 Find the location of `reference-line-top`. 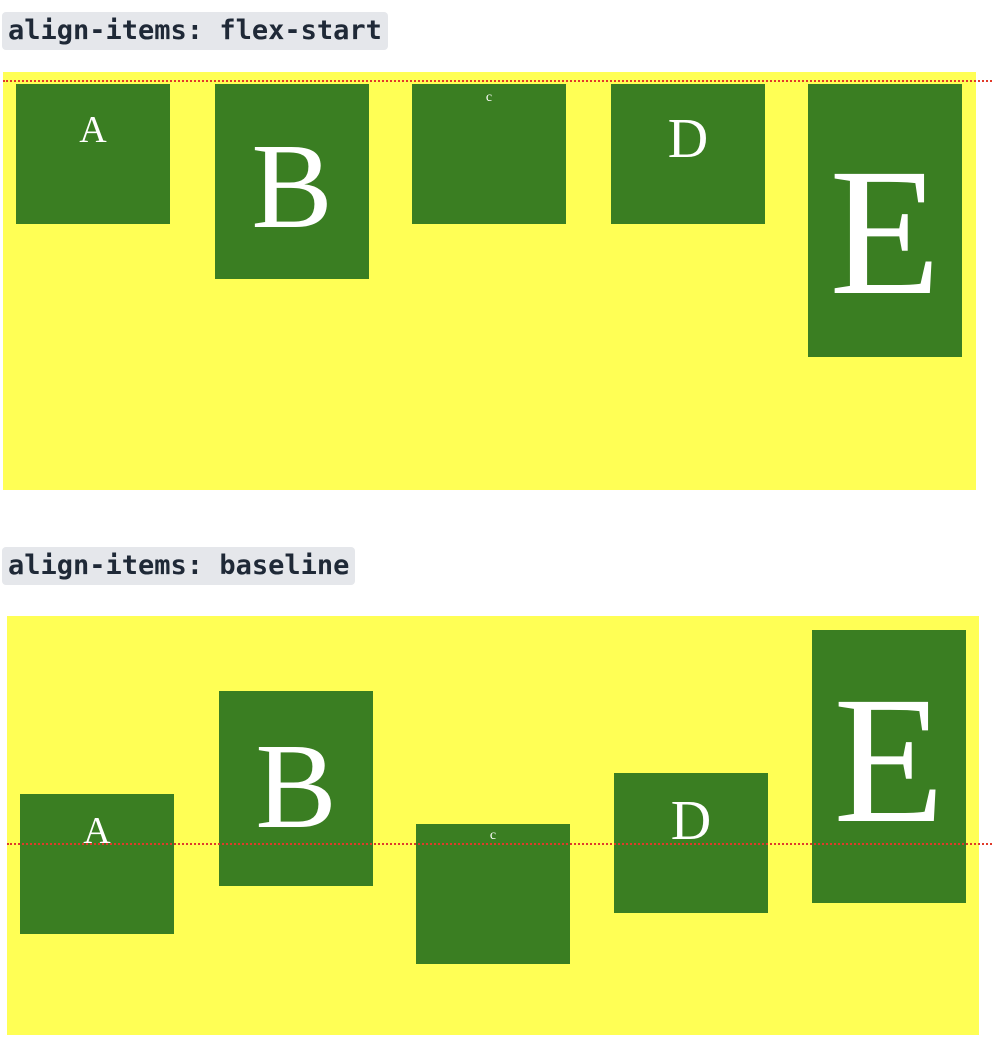

reference-line-top is located at coordinates (497, 81).